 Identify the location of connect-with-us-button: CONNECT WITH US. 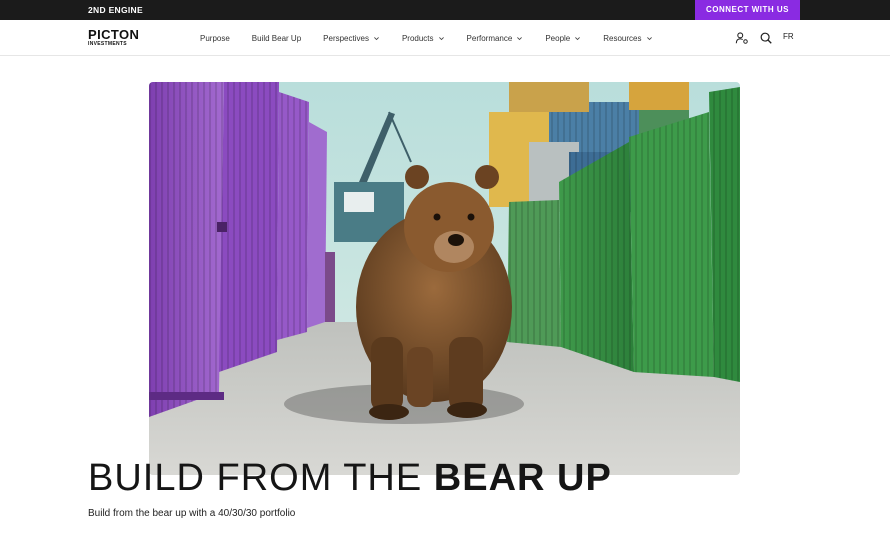
(747, 10).